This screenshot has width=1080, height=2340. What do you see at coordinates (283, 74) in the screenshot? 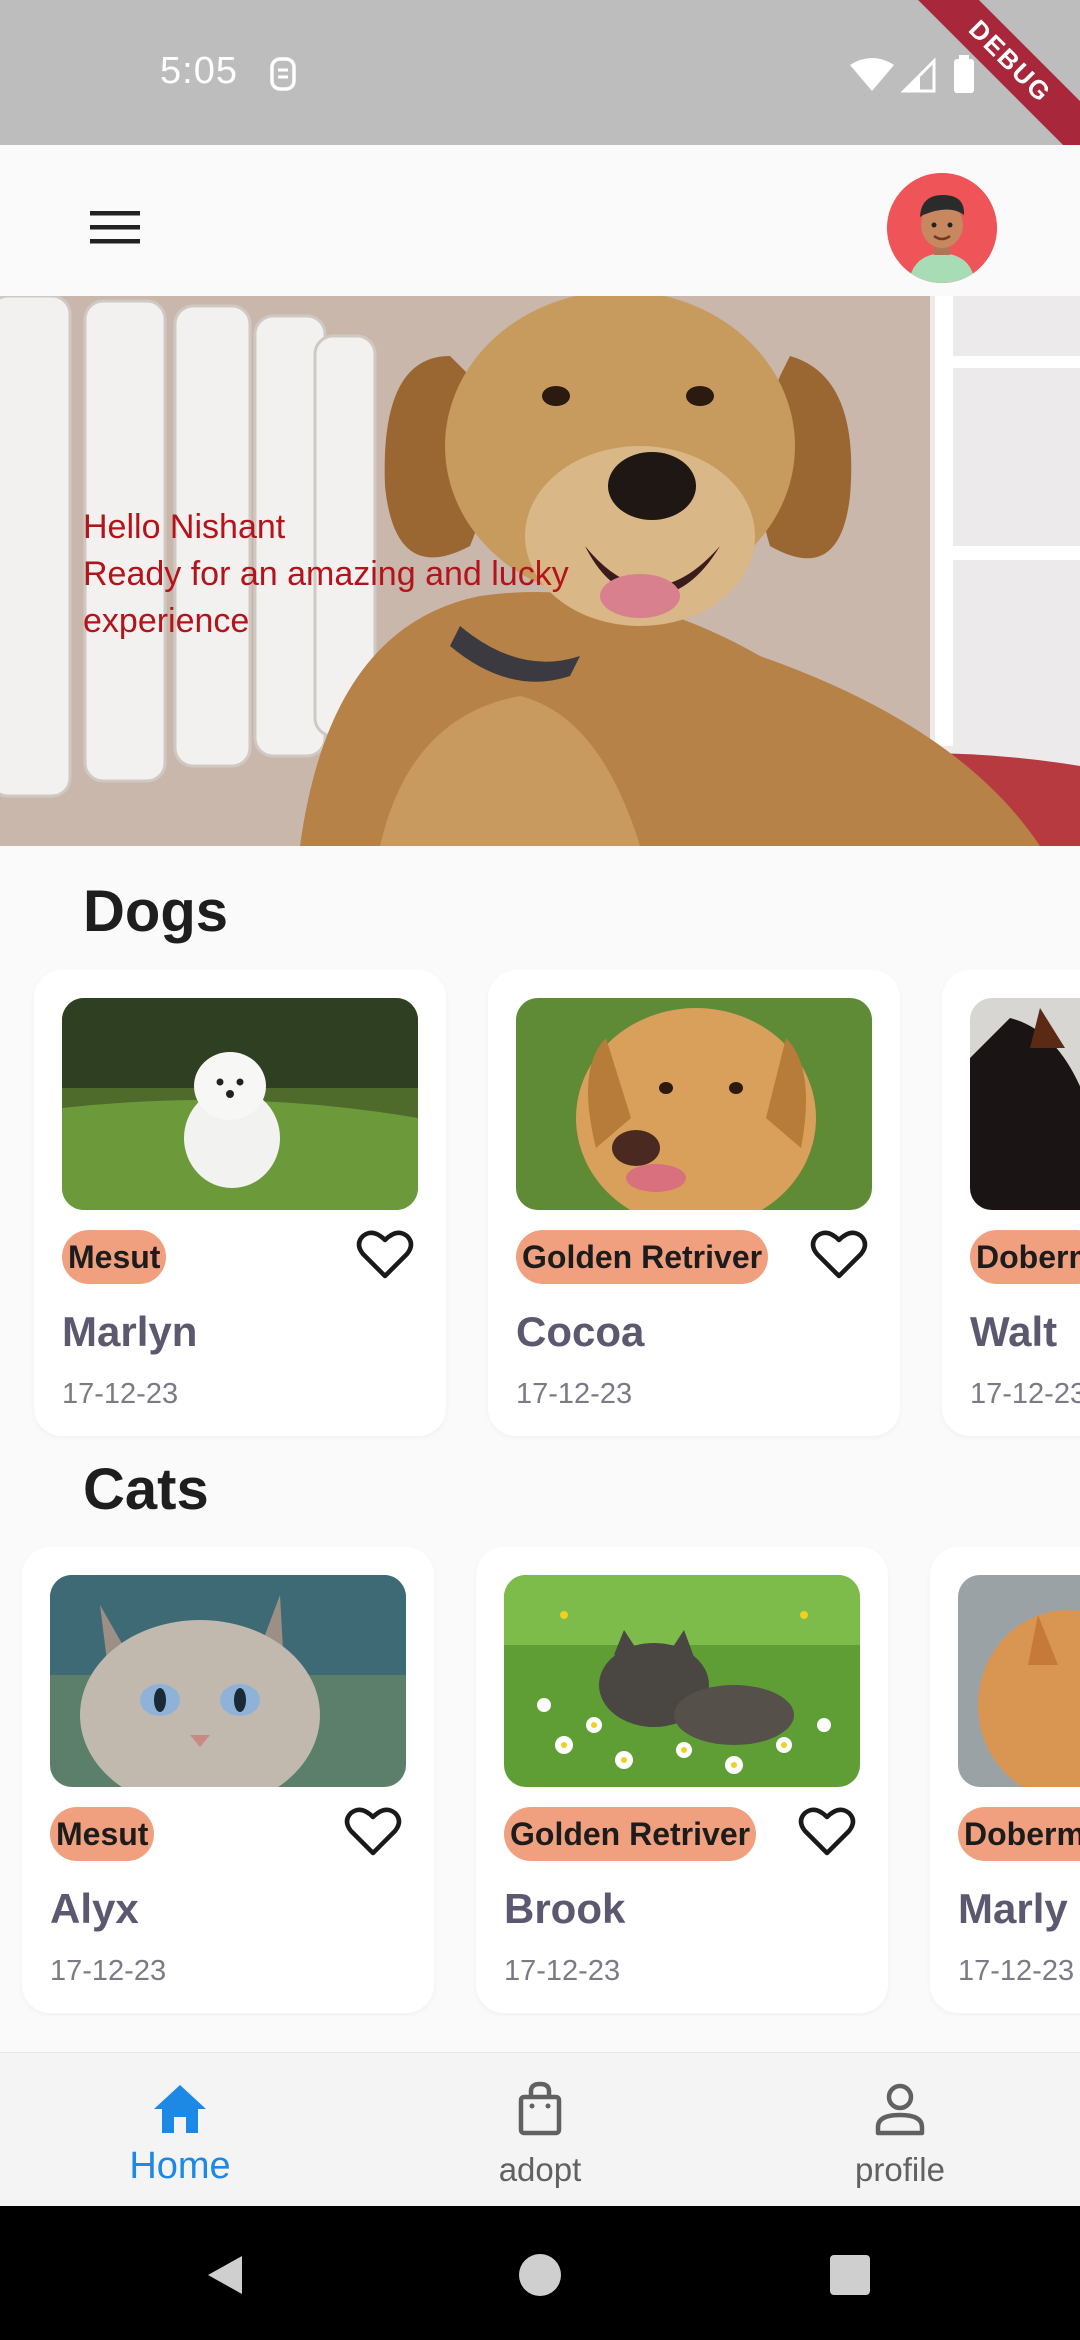
I see `sim-card-icon` at bounding box center [283, 74].